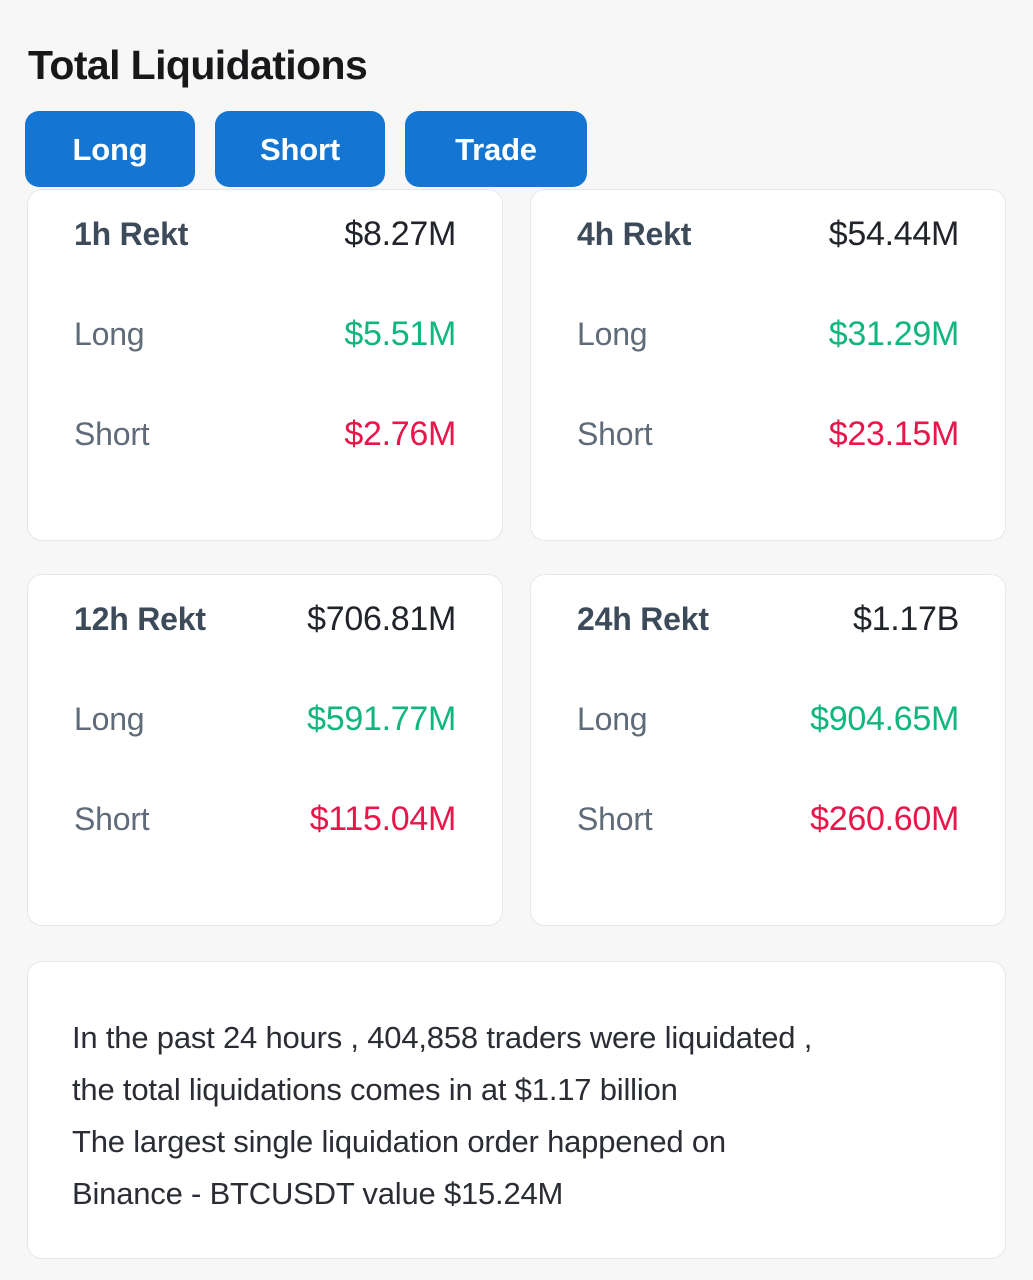 This screenshot has width=1033, height=1280. What do you see at coordinates (140, 619) in the screenshot?
I see `period-label: 12h Rekt` at bounding box center [140, 619].